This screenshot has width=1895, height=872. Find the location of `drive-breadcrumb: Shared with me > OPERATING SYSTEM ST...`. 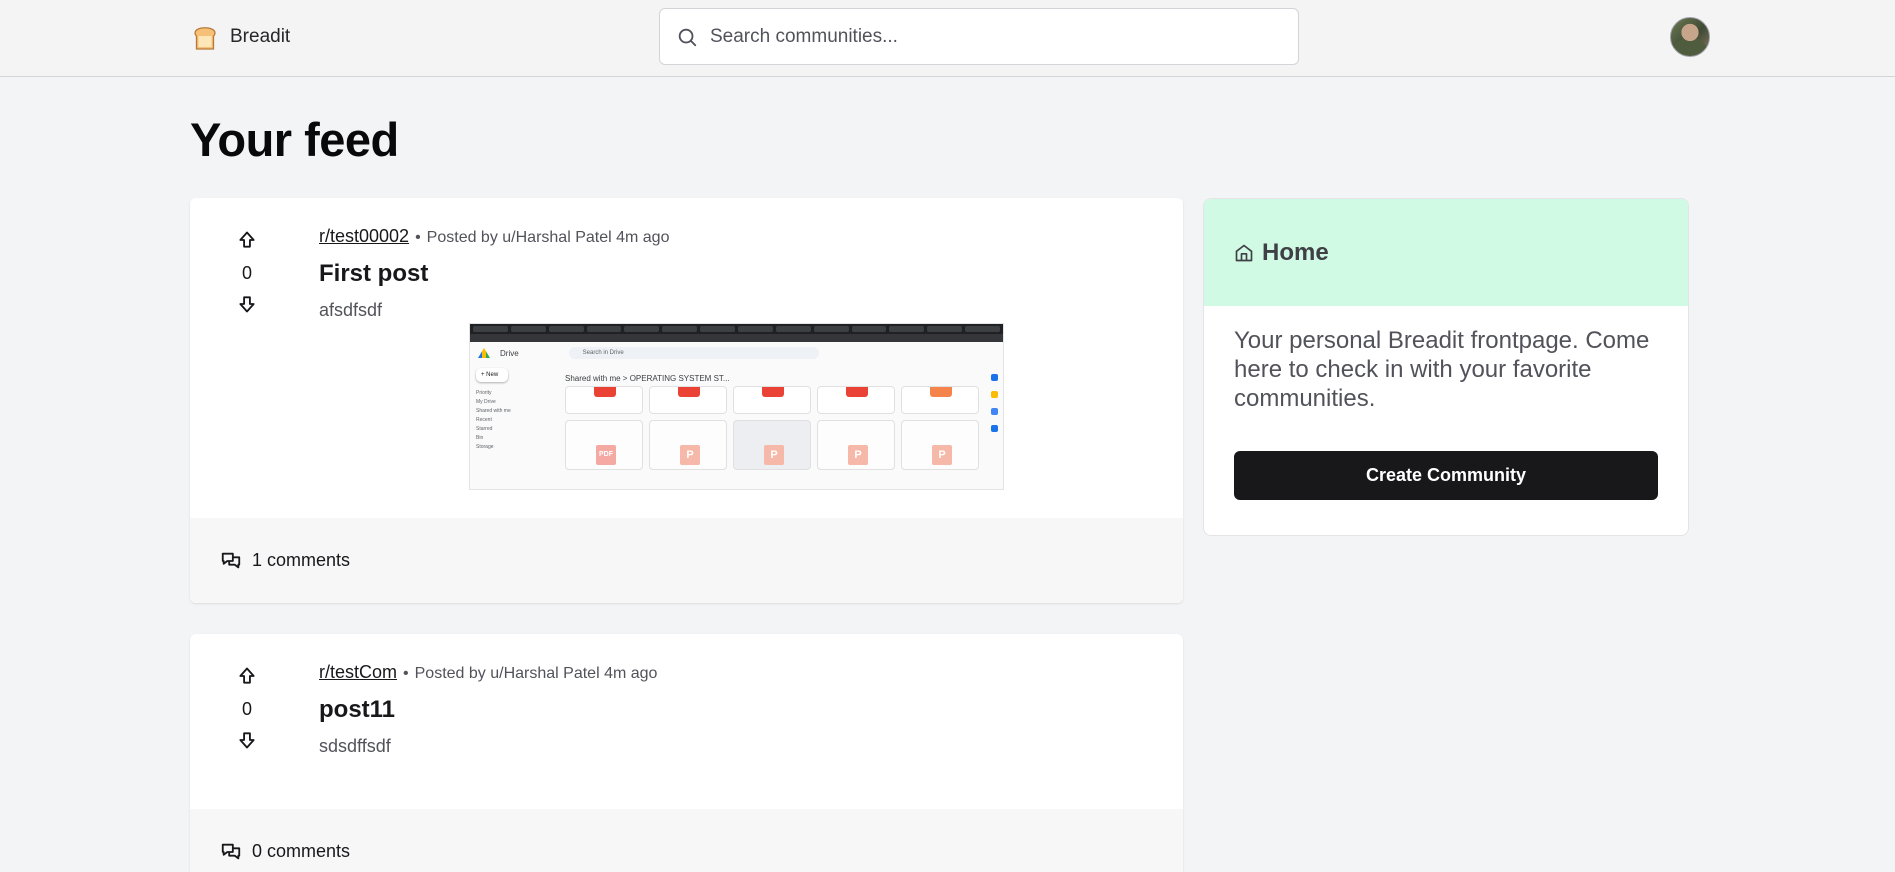

drive-breadcrumb: Shared with me > OPERATING SYSTEM ST... is located at coordinates (647, 378).